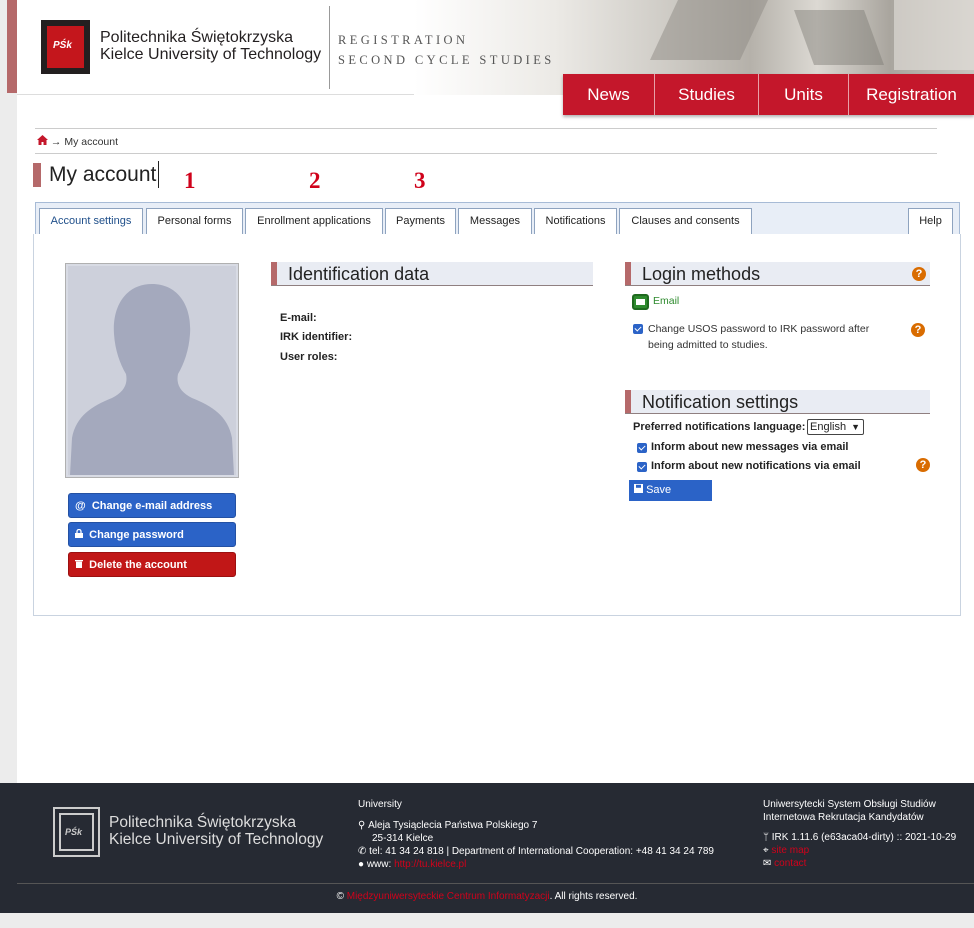  Describe the element at coordinates (930, 221) in the screenshot. I see `tab-help: Help` at that location.